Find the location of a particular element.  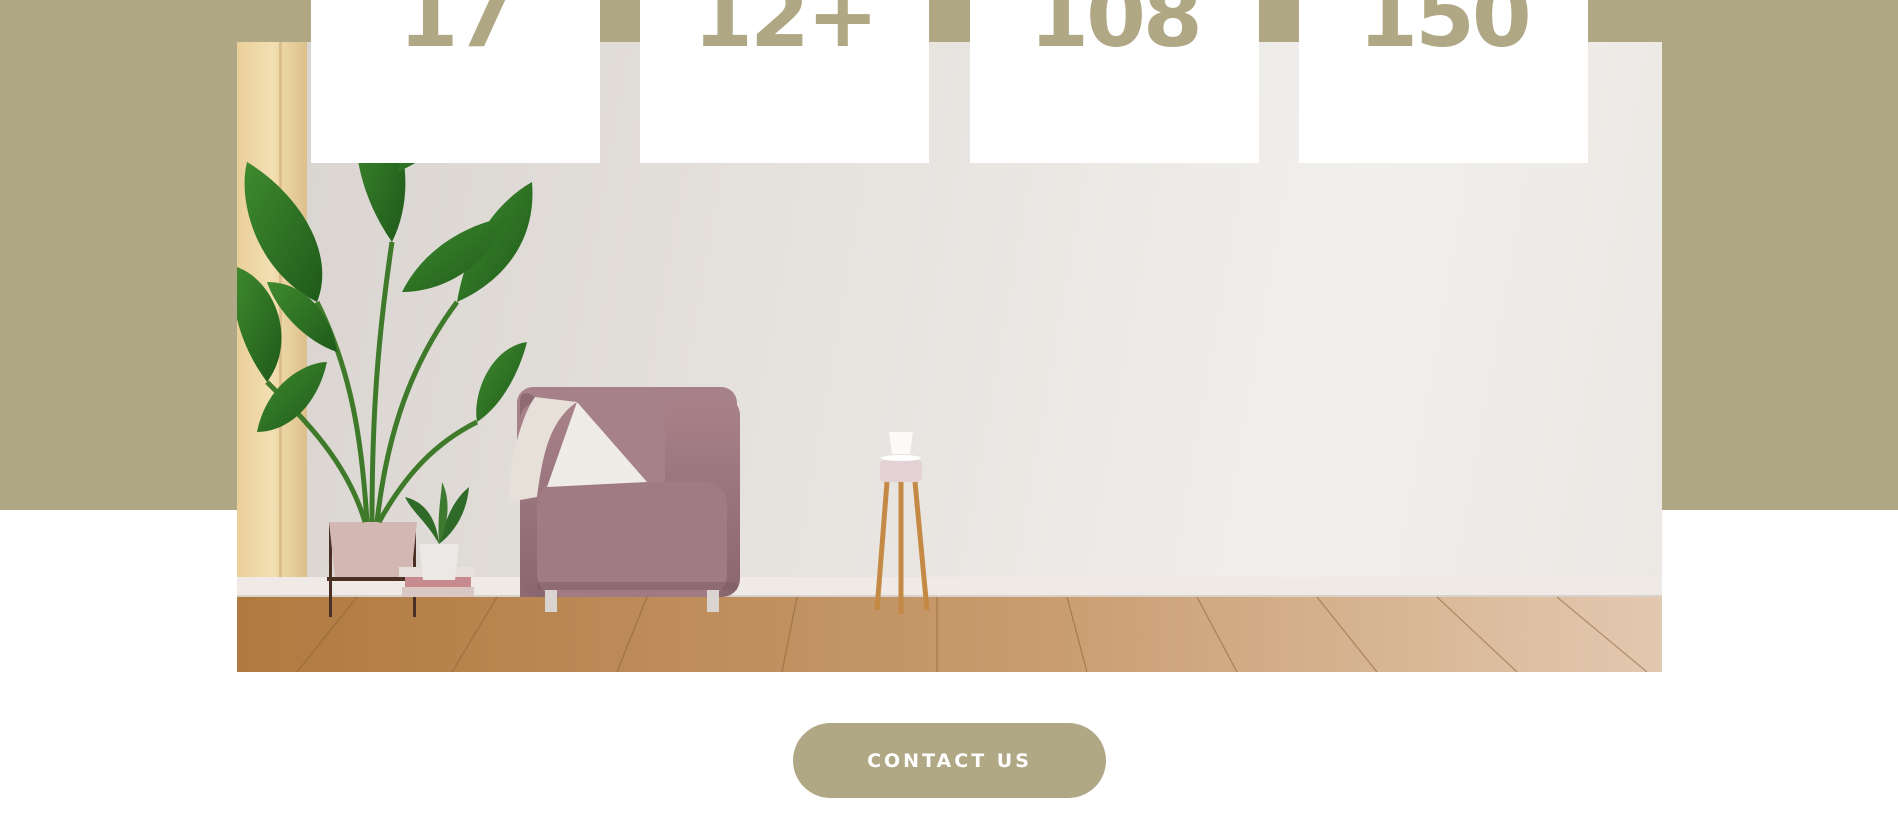

stat-value-1: 17 is located at coordinates (457, 33).